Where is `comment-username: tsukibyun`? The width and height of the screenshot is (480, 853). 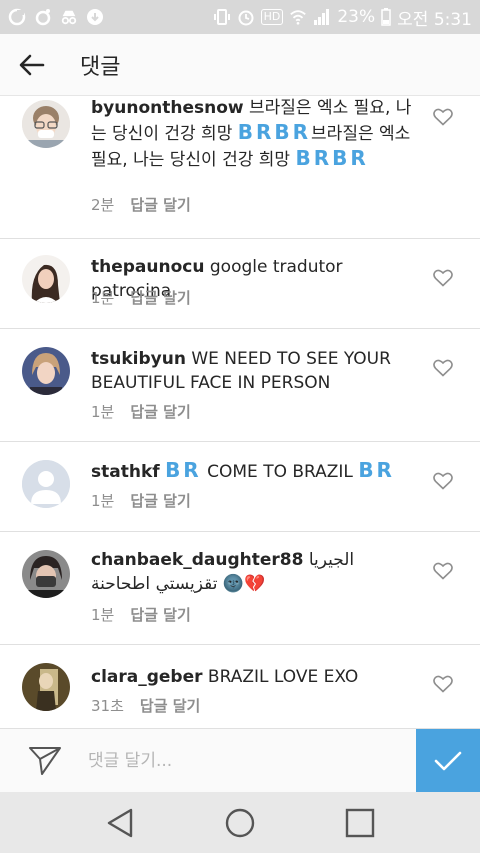 comment-username: tsukibyun is located at coordinates (138, 359).